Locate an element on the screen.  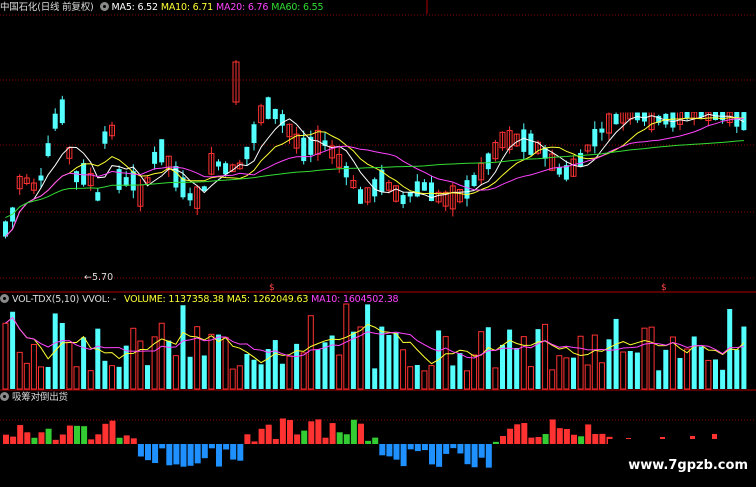
ma60-label: MA60: 6.55 is located at coordinates (297, 7).